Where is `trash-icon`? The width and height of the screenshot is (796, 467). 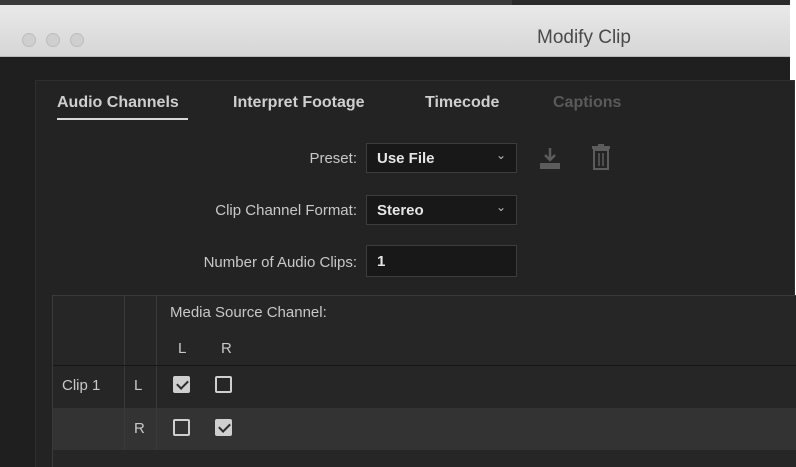
trash-icon is located at coordinates (601, 159).